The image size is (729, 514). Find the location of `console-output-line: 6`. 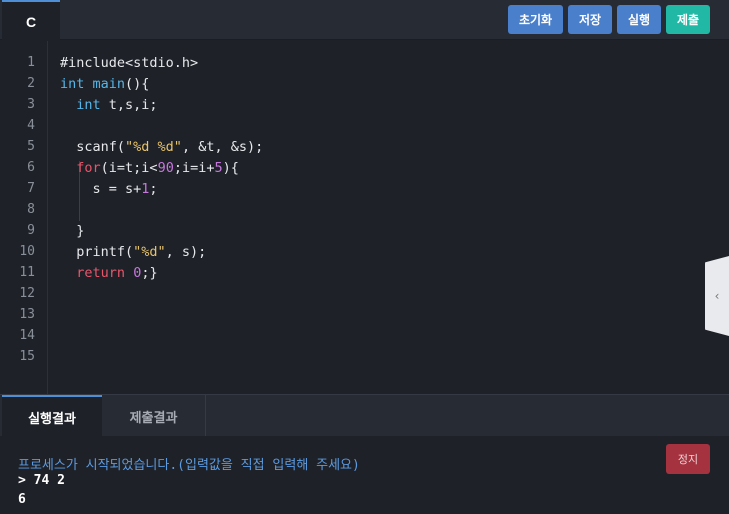

console-output-line: 6 is located at coordinates (22, 499).